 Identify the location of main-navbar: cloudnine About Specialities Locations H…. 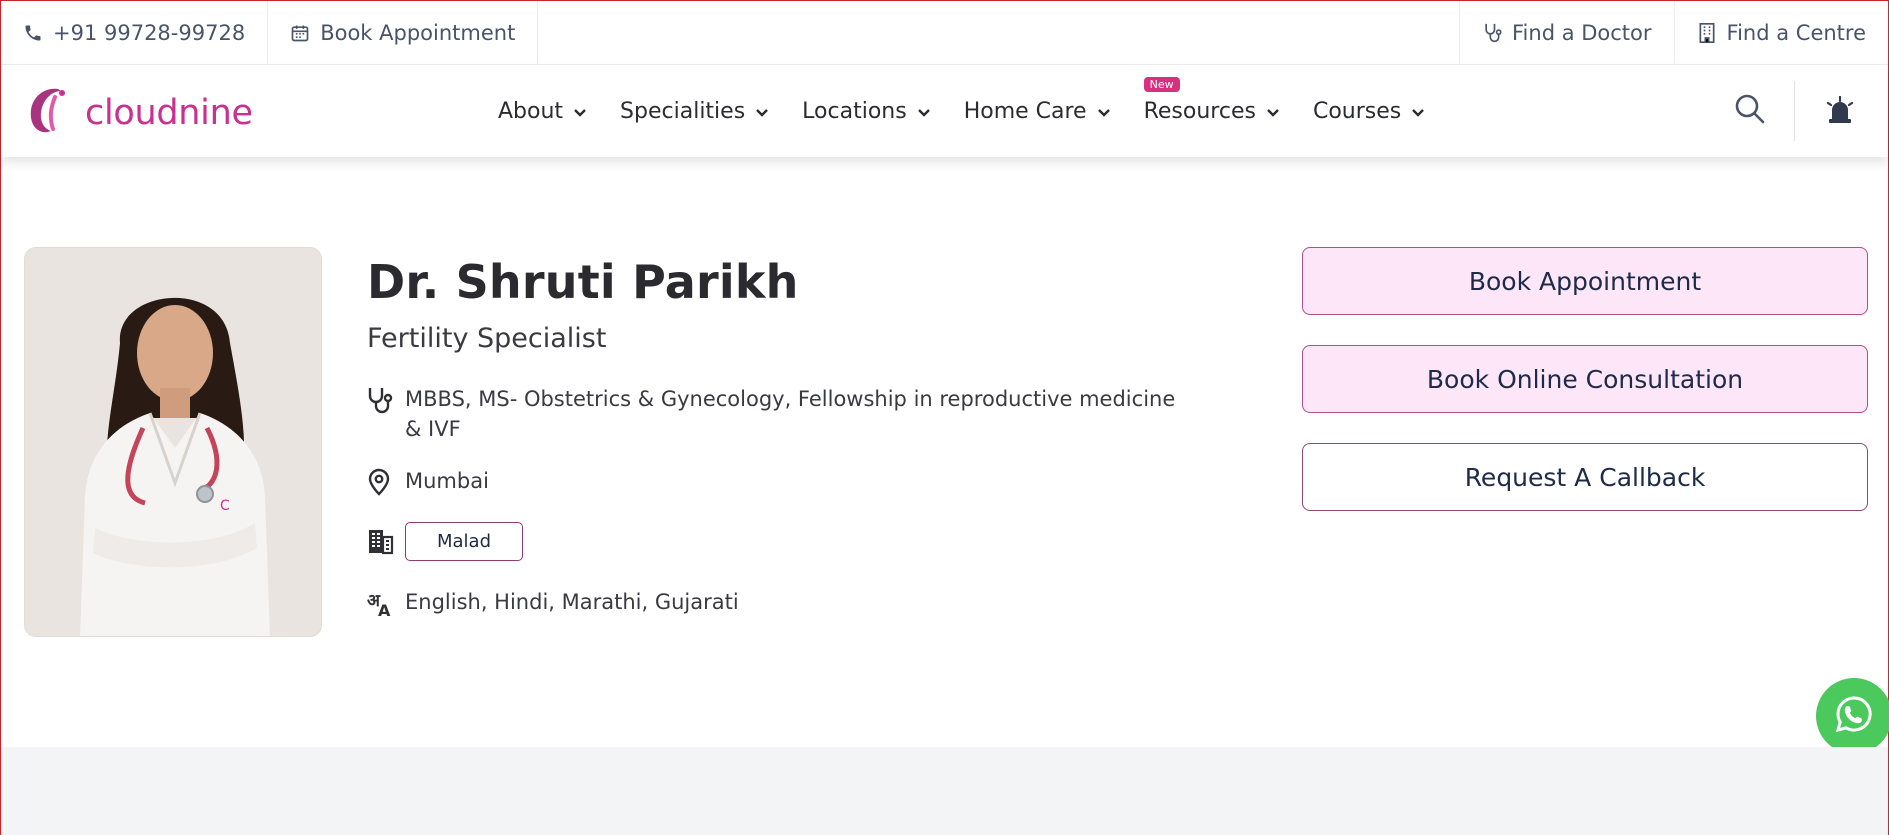
(944, 111).